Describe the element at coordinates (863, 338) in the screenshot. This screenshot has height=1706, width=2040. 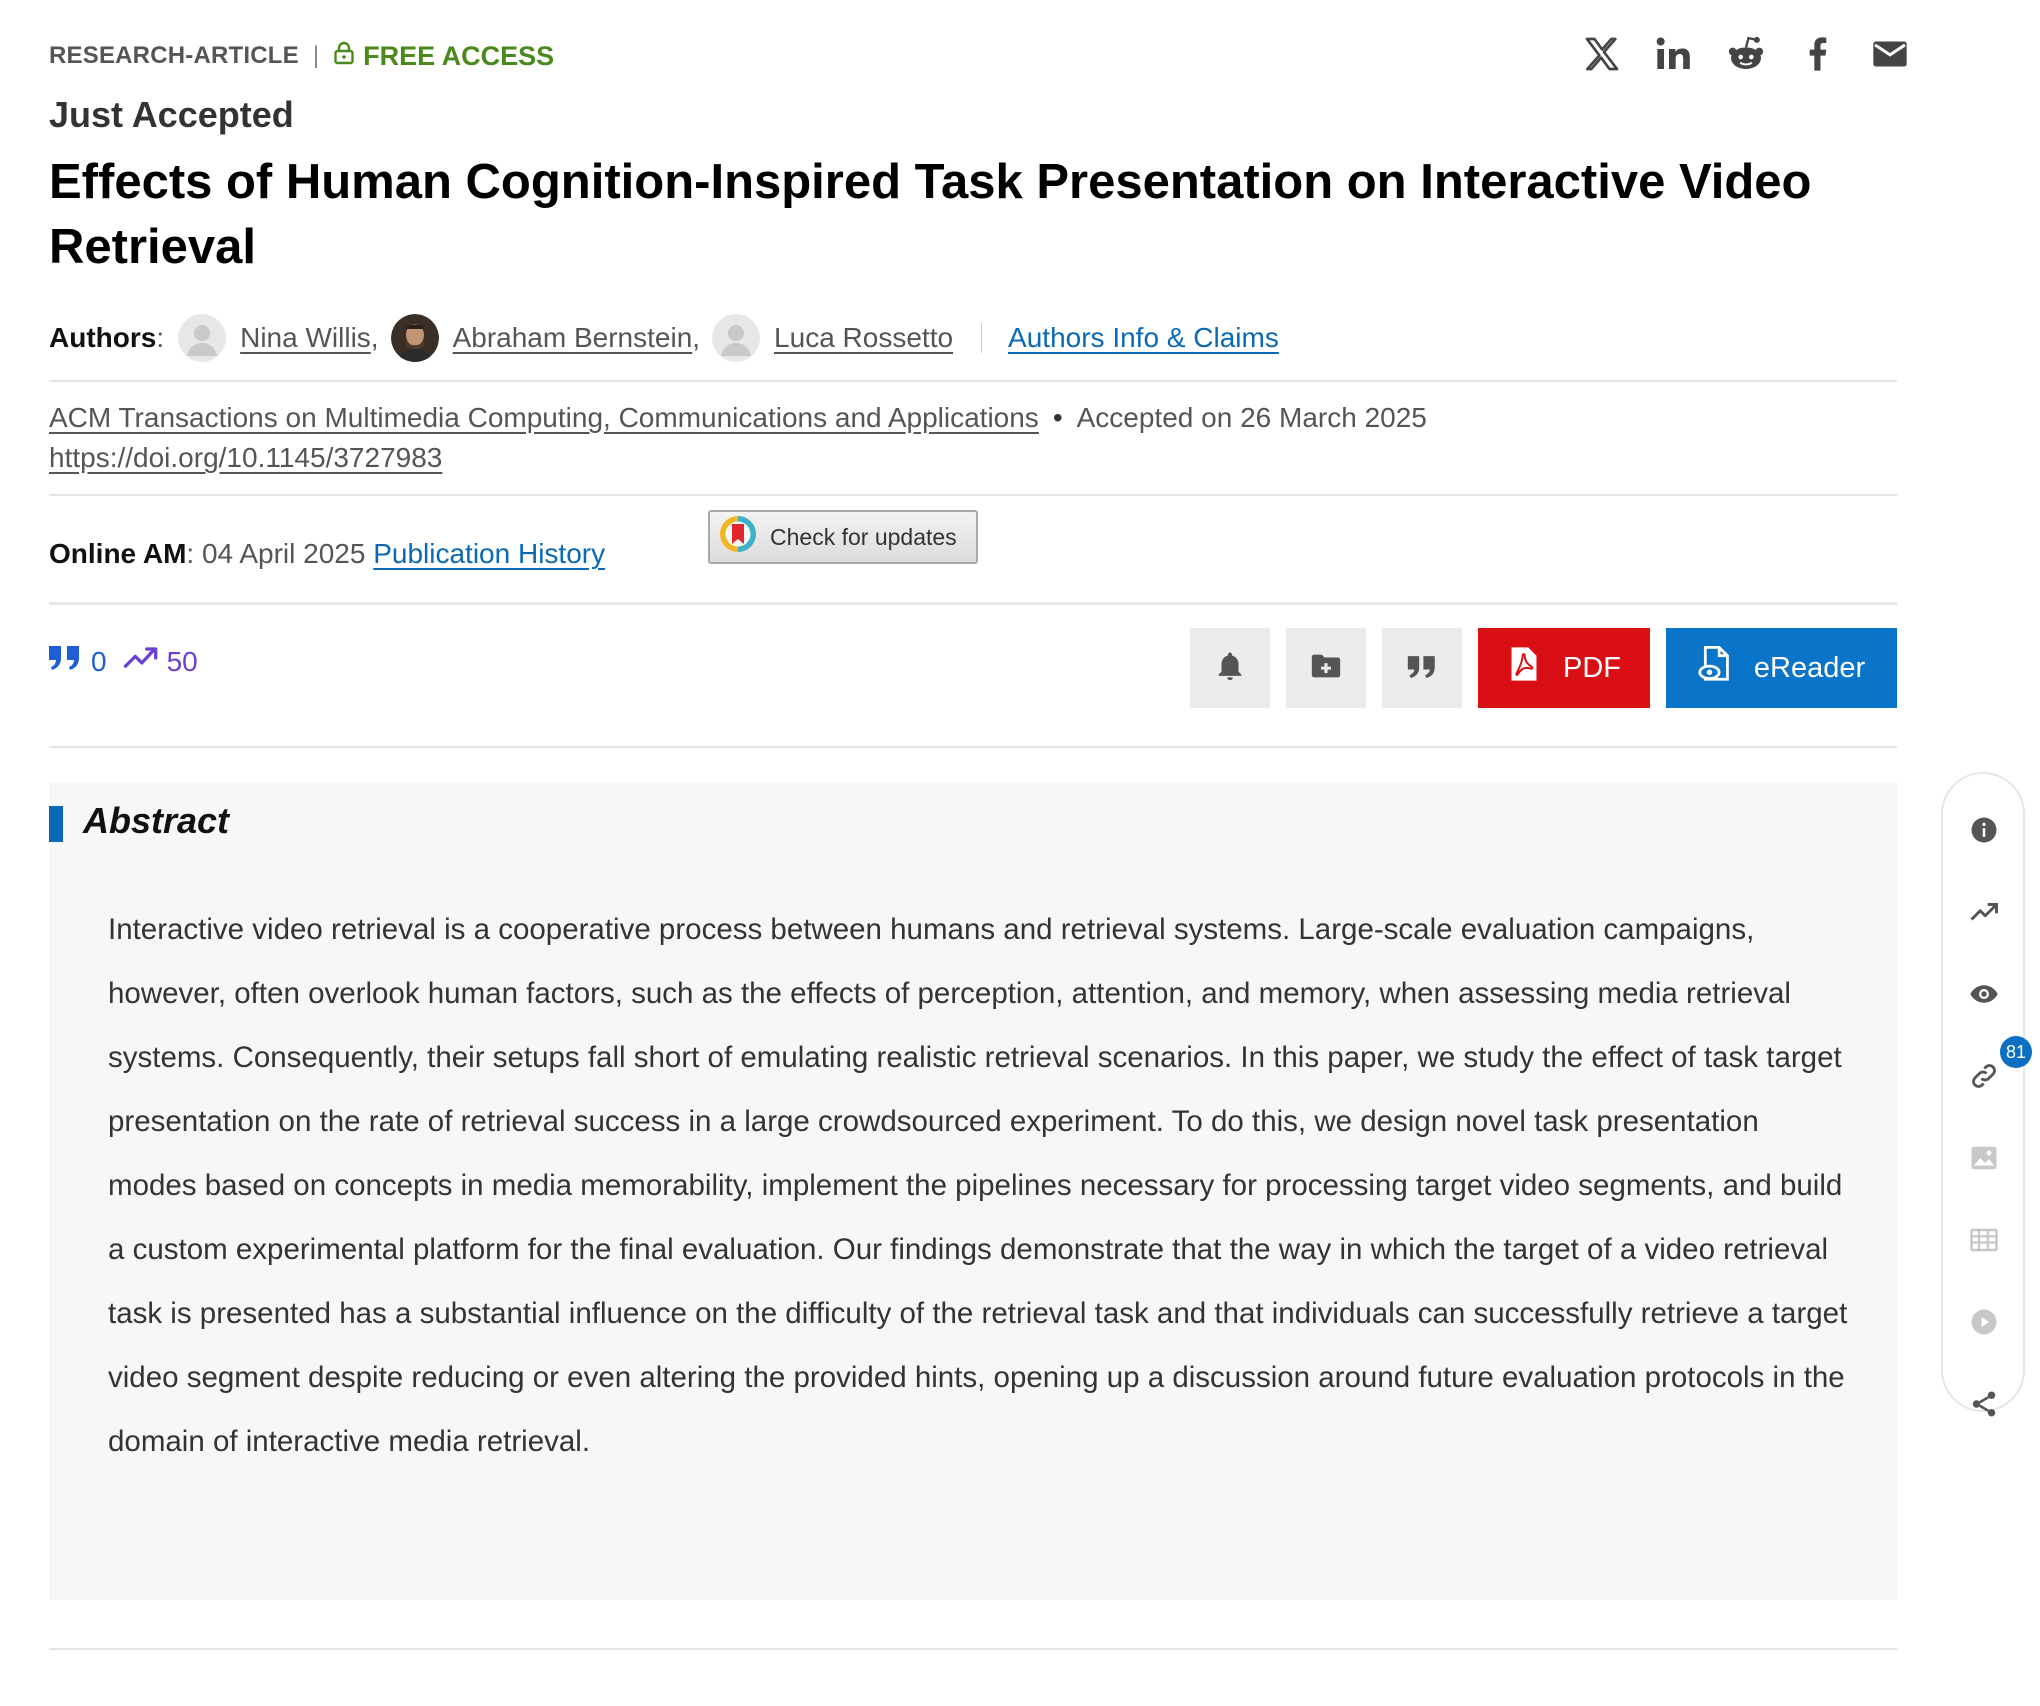
I see `author-name: Luca Rossetto` at that location.